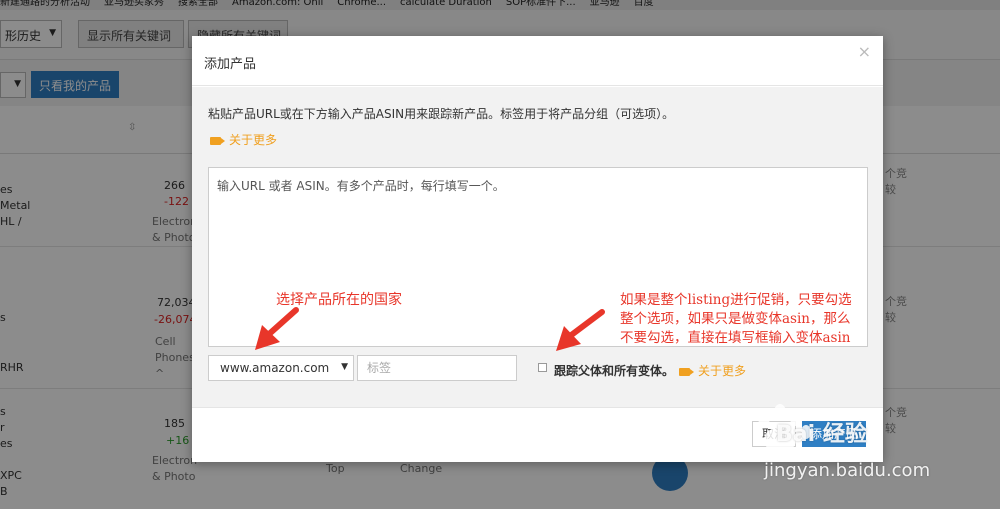 The image size is (1000, 509). I want to click on tag-input, so click(437, 368).